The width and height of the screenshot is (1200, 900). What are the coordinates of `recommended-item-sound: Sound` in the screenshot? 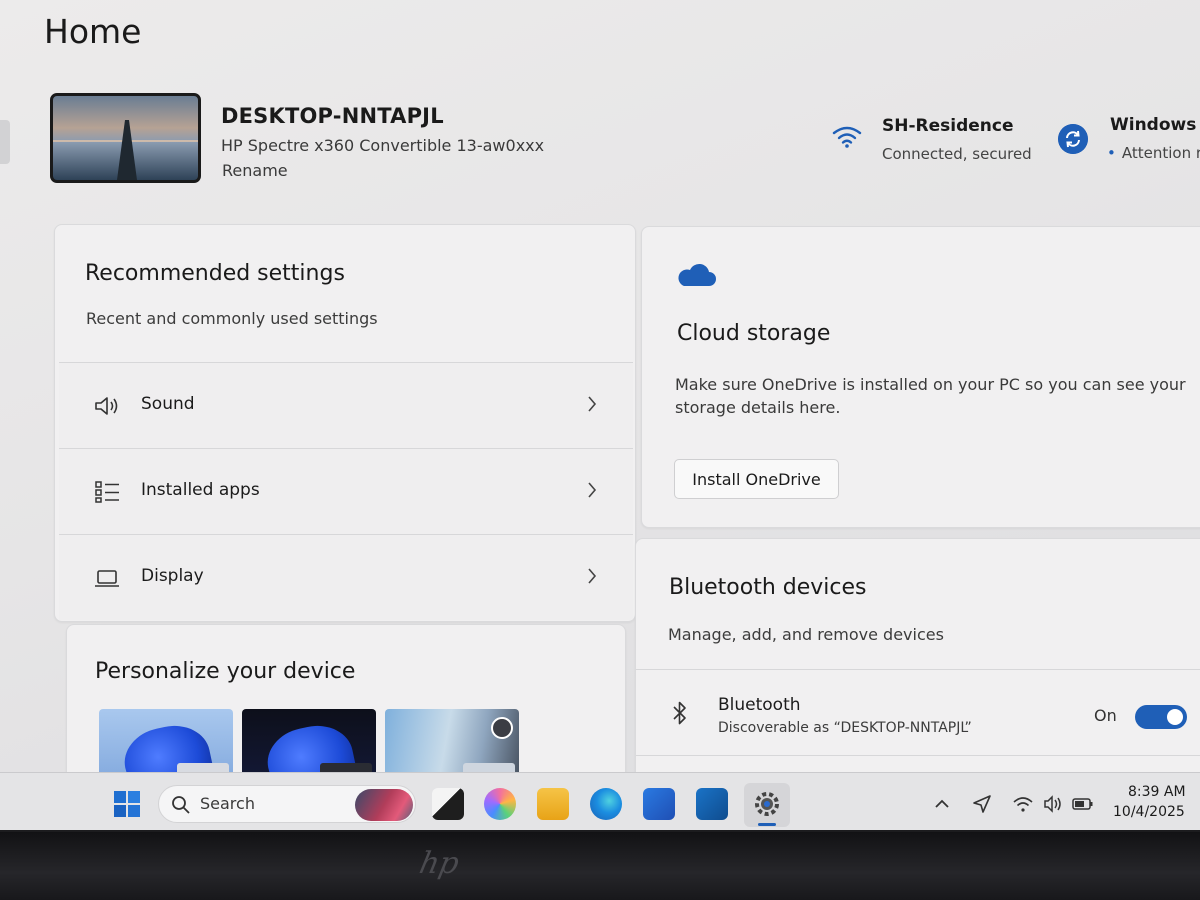 It's located at (346, 405).